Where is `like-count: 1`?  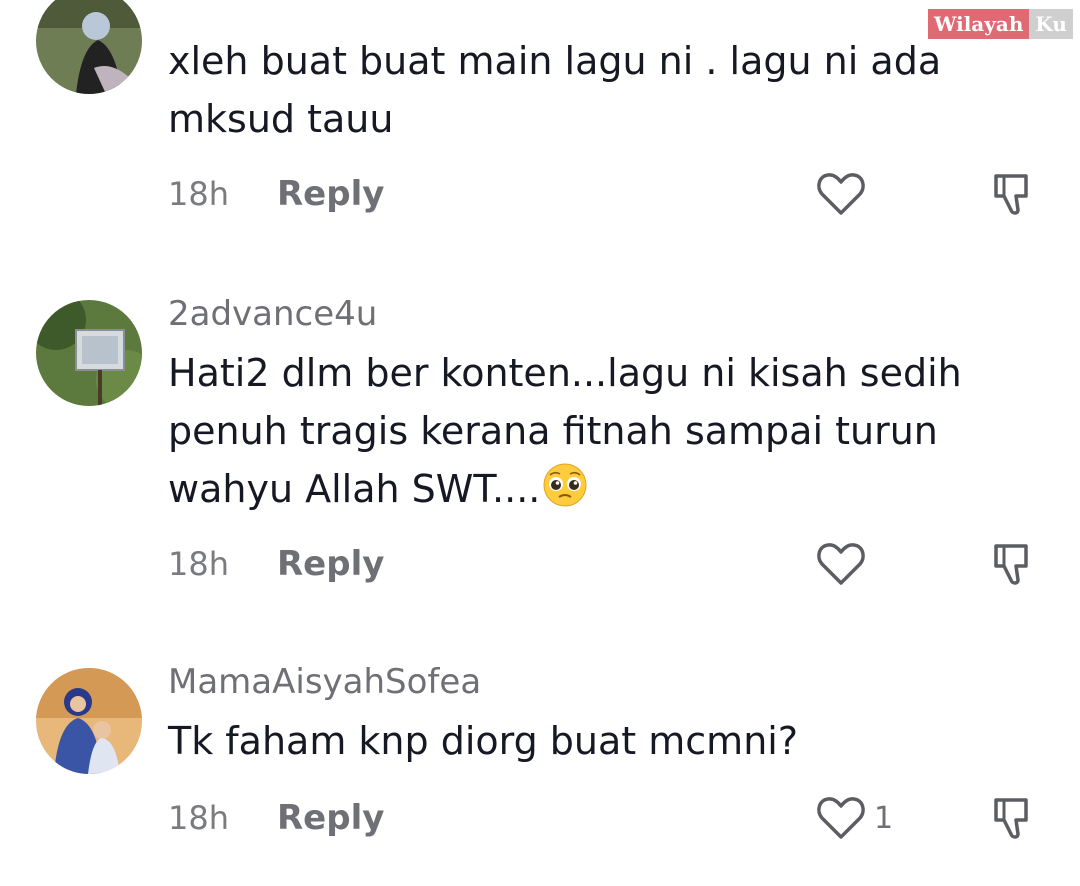
like-count: 1 is located at coordinates (884, 818).